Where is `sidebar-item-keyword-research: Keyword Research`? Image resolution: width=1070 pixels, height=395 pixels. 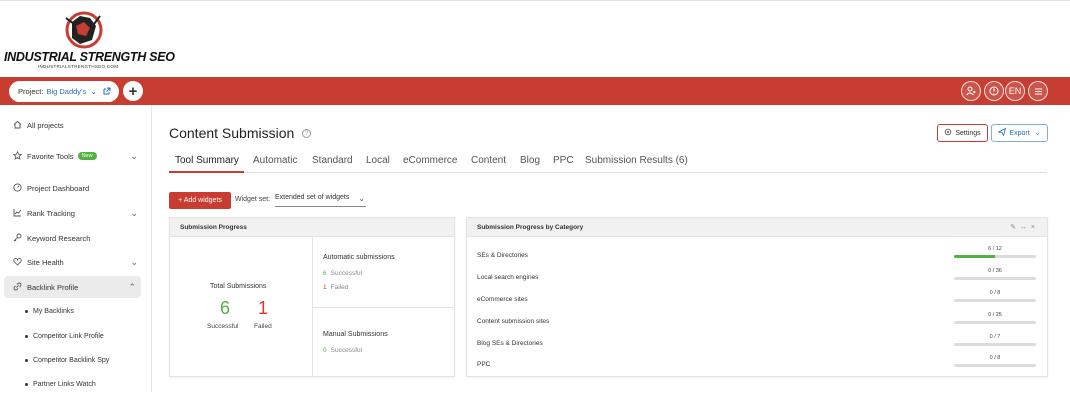
sidebar-item-keyword-research: Keyword Research is located at coordinates (76, 238).